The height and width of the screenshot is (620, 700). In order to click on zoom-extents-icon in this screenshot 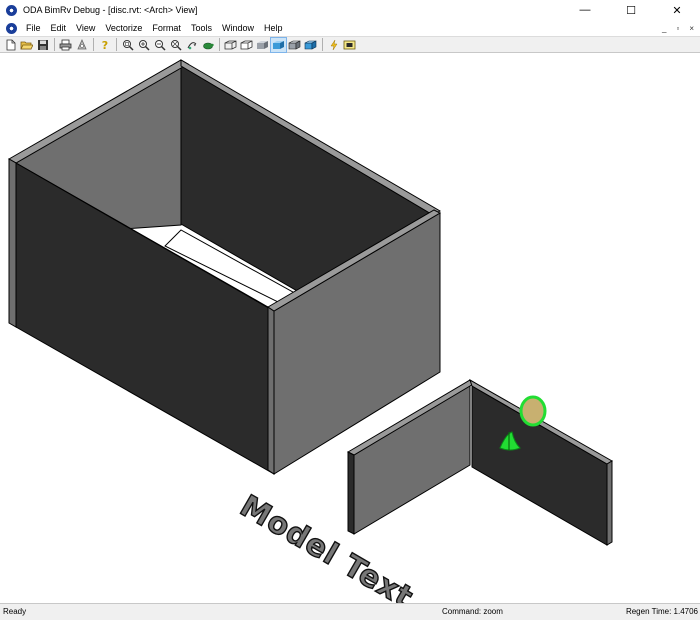, I will do `click(175, 45)`.